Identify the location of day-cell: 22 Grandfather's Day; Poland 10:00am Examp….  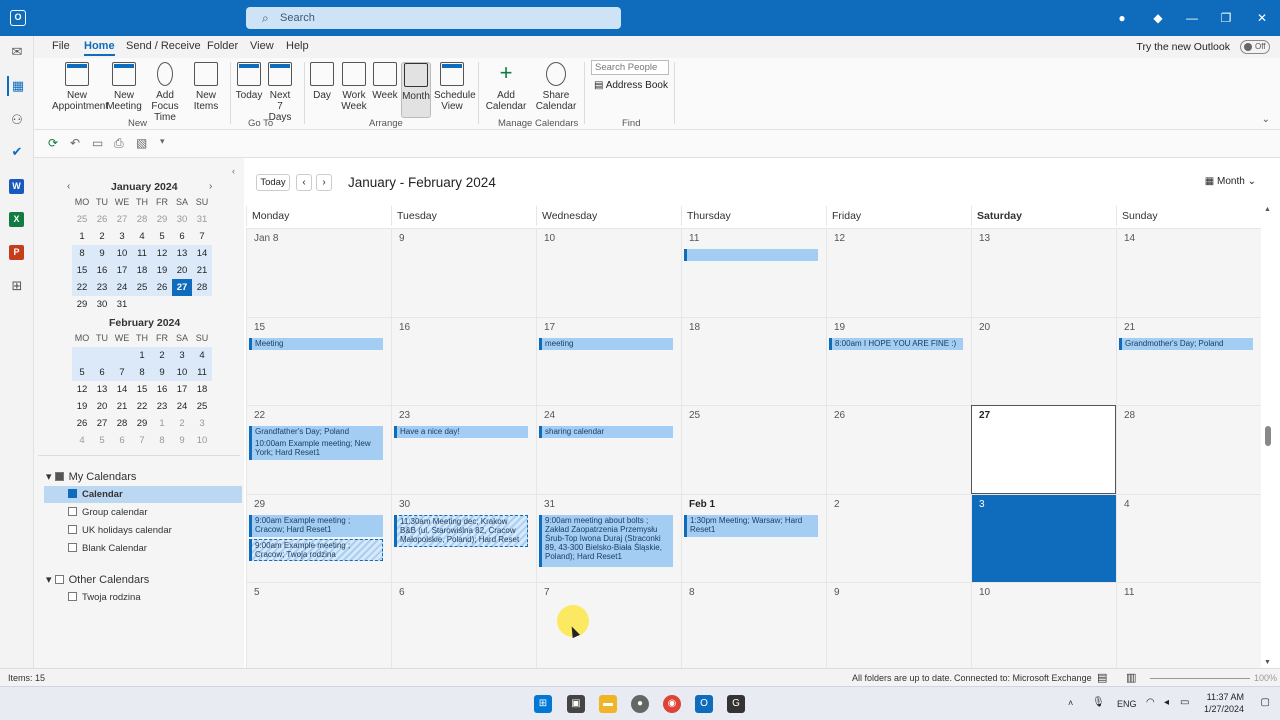
(318, 449).